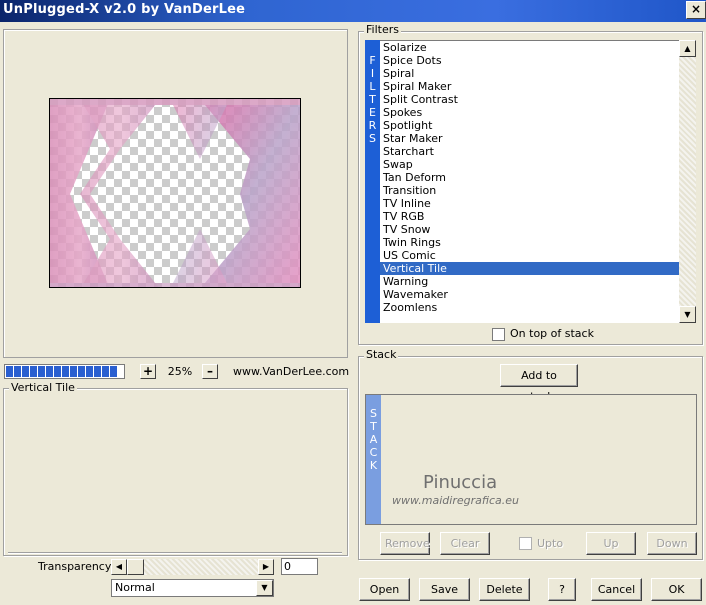 The height and width of the screenshot is (605, 706). I want to click on filter-params-group, so click(175, 472).